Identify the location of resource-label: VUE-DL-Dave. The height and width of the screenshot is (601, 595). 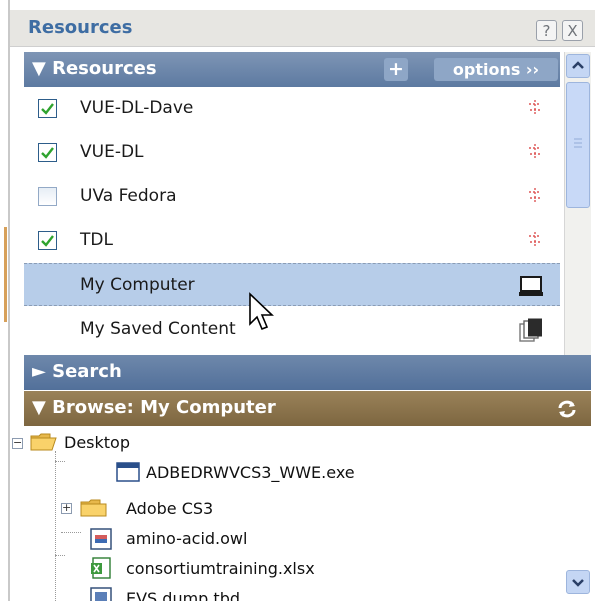
(137, 108).